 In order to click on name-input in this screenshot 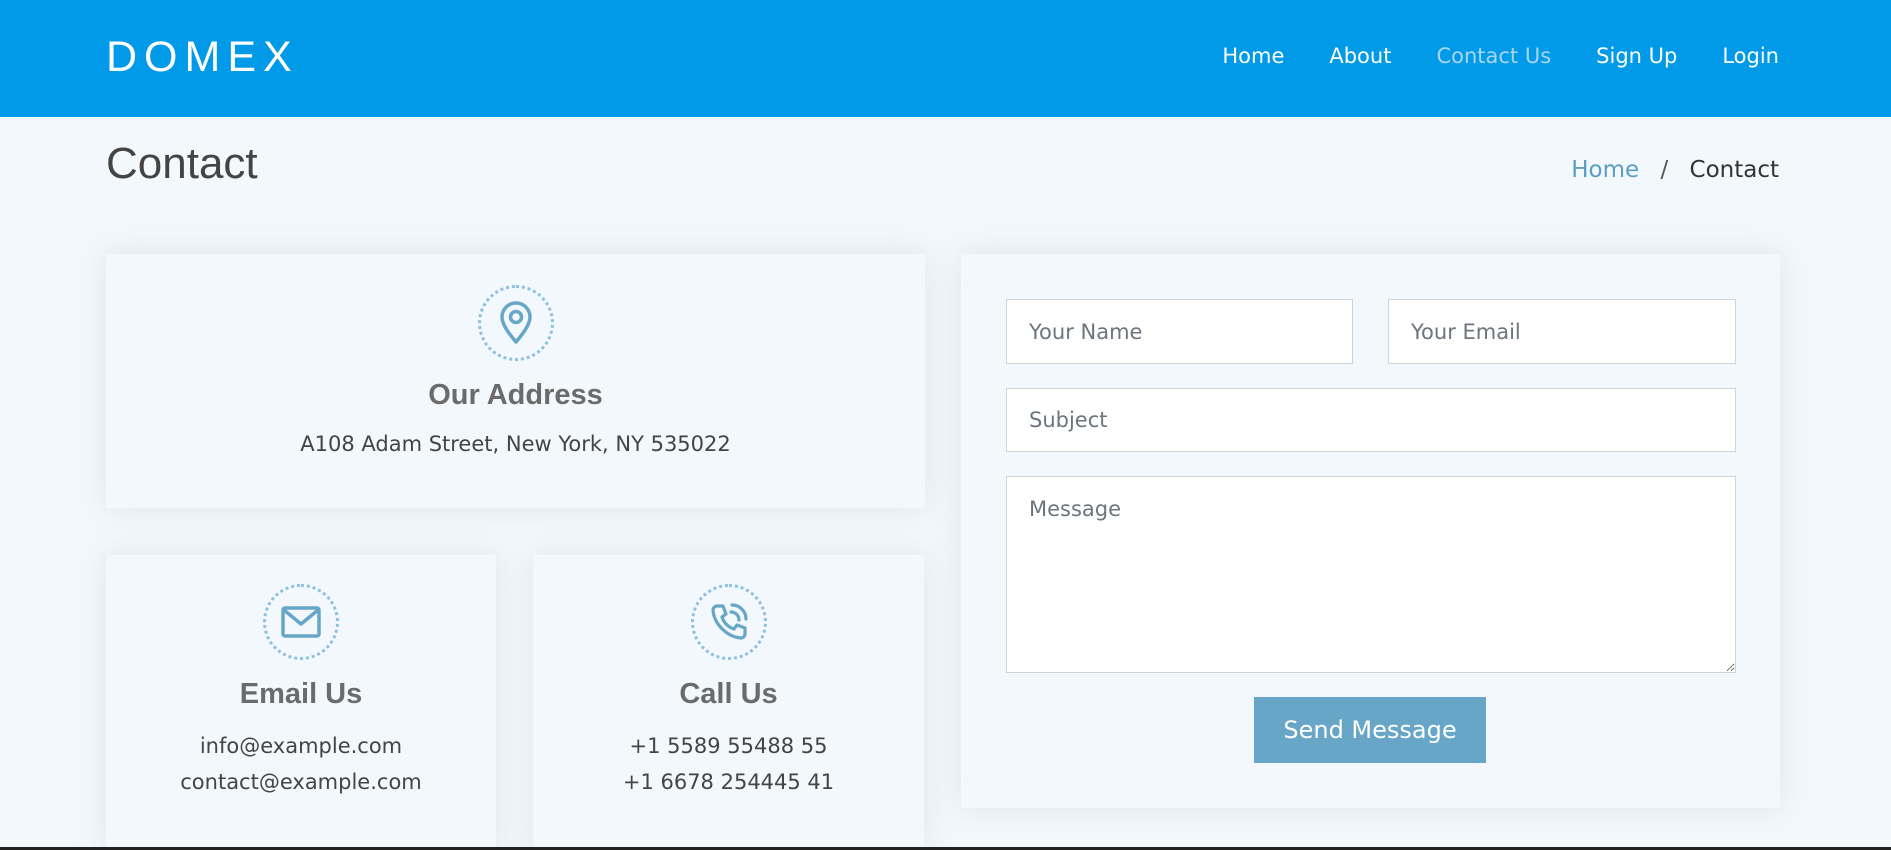, I will do `click(1179, 331)`.